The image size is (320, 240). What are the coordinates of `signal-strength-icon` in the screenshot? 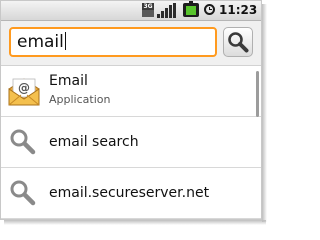 It's located at (167, 10).